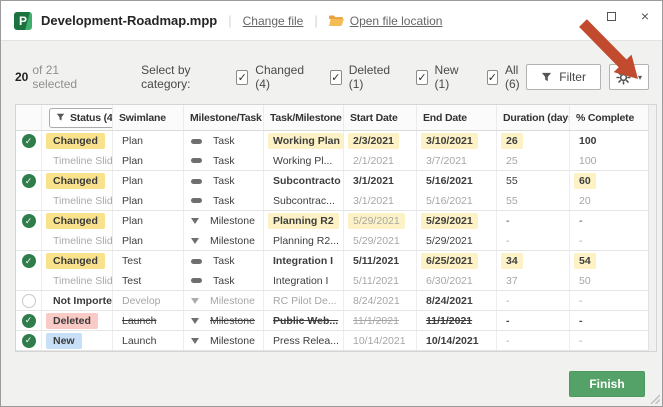 Image resolution: width=663 pixels, height=407 pixels. I want to click on cell-value: 100, so click(588, 141).